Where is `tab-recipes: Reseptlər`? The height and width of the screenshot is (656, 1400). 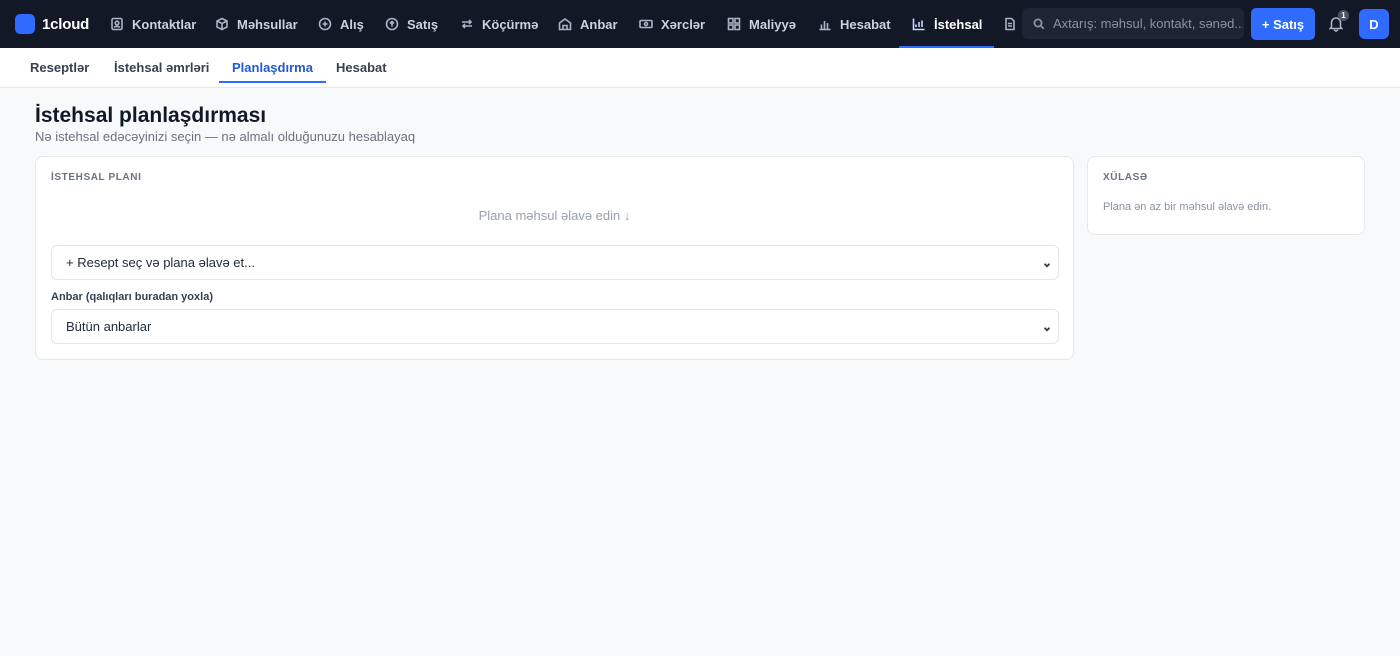 tab-recipes: Reseptlər is located at coordinates (59, 67).